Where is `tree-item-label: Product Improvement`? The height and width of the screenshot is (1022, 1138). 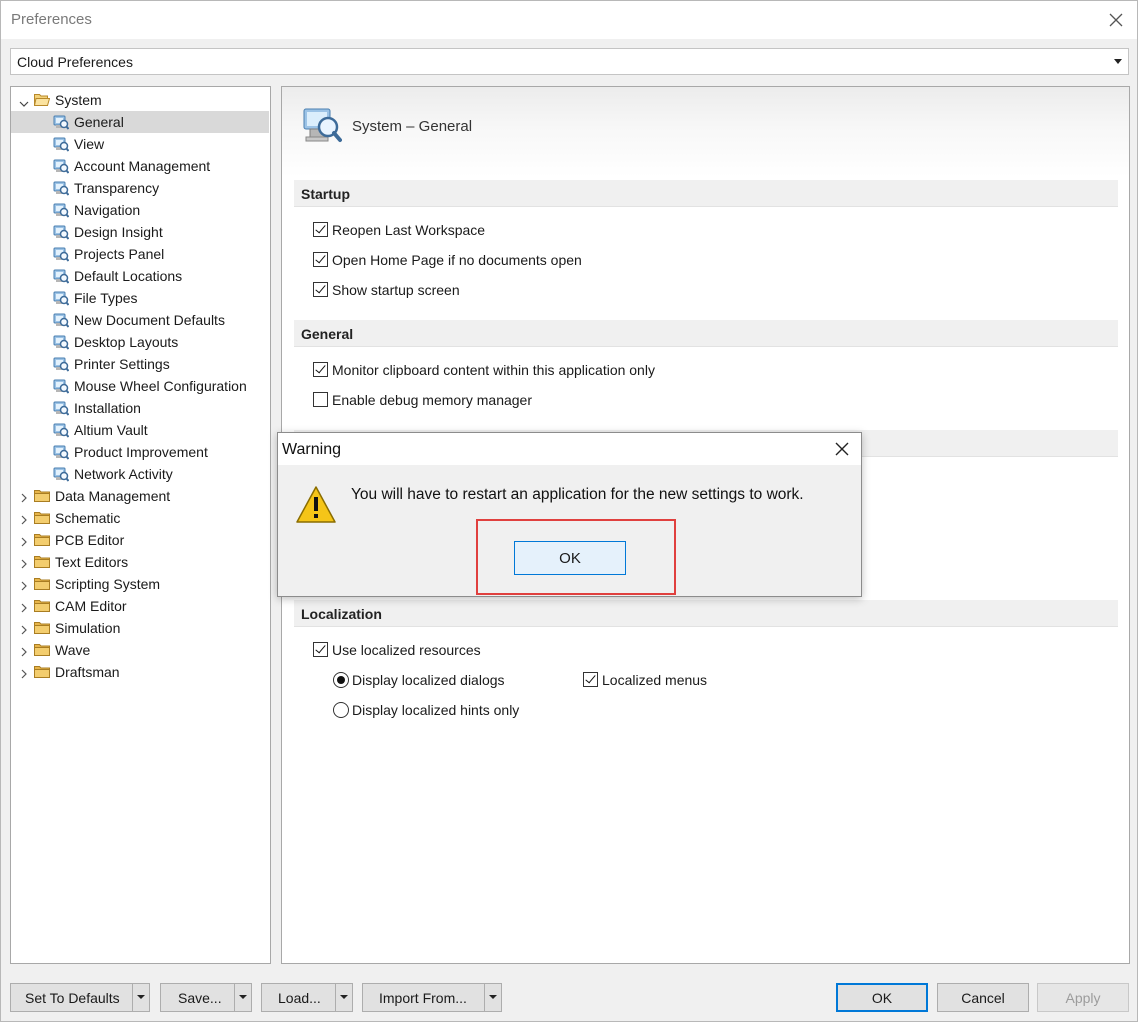 tree-item-label: Product Improvement is located at coordinates (141, 452).